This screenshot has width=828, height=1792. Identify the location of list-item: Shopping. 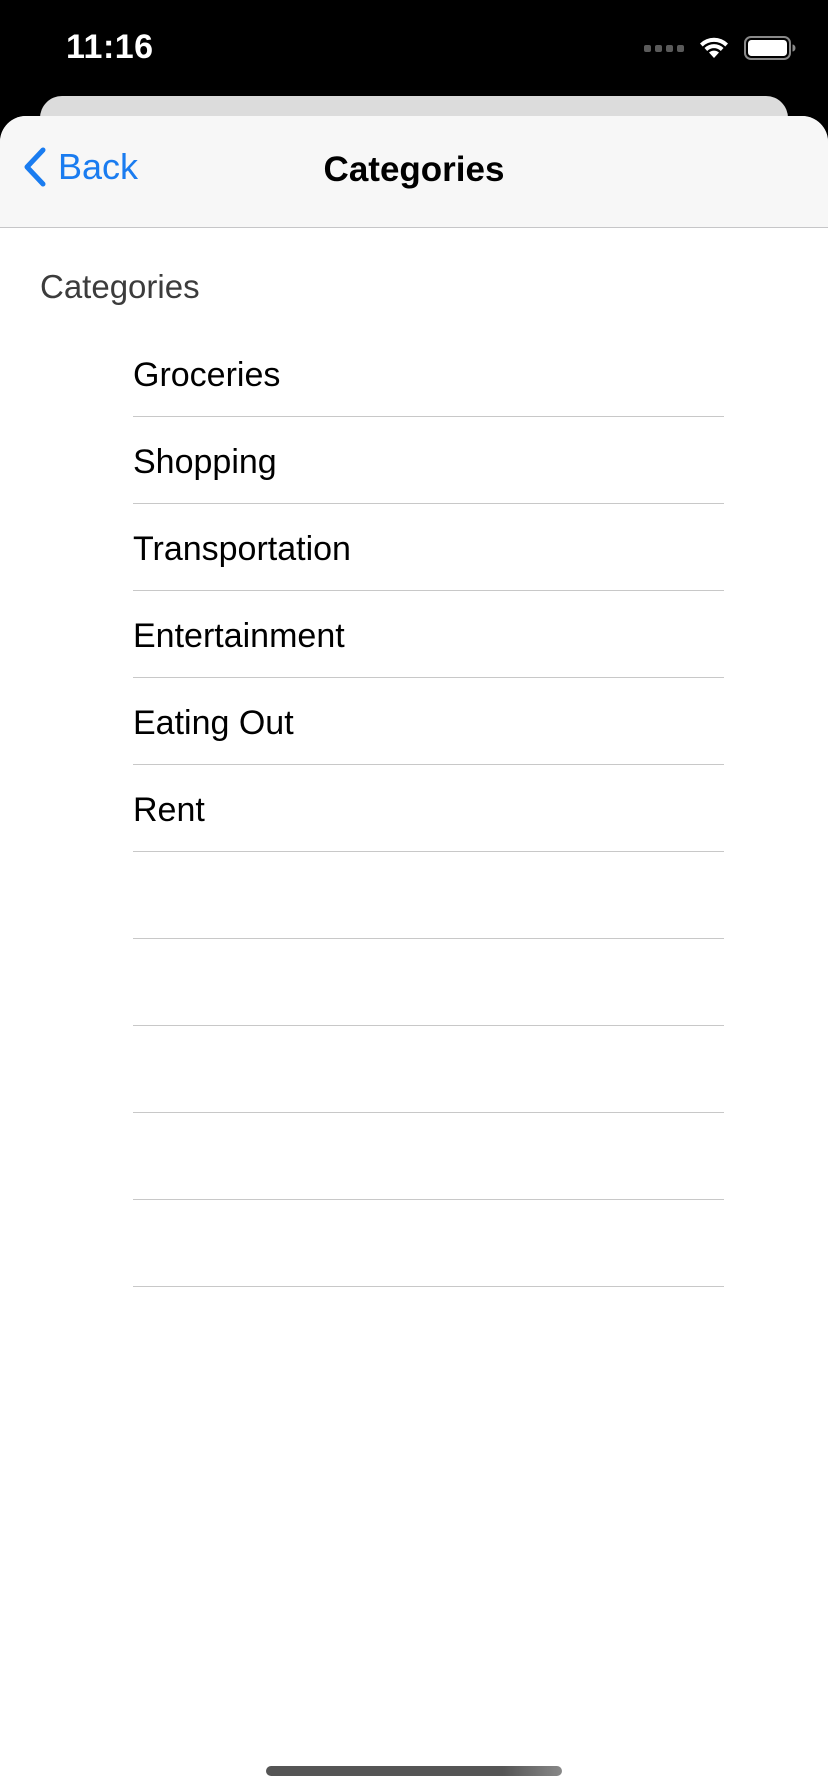
(428, 460).